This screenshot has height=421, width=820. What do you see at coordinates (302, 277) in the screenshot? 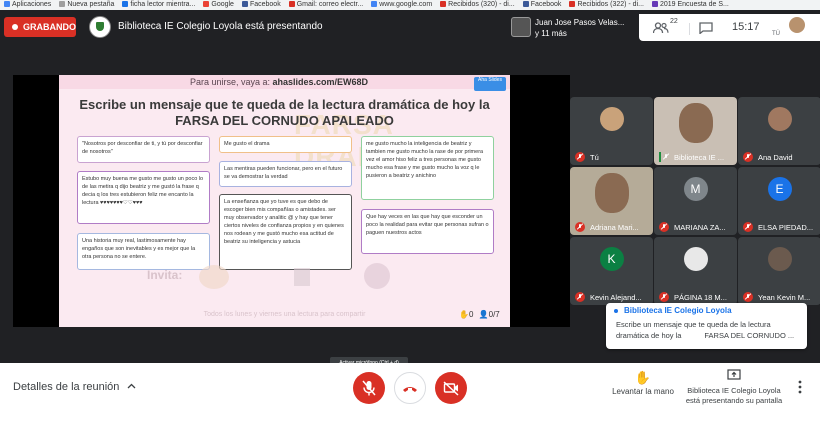
I see `library-logo-icon` at bounding box center [302, 277].